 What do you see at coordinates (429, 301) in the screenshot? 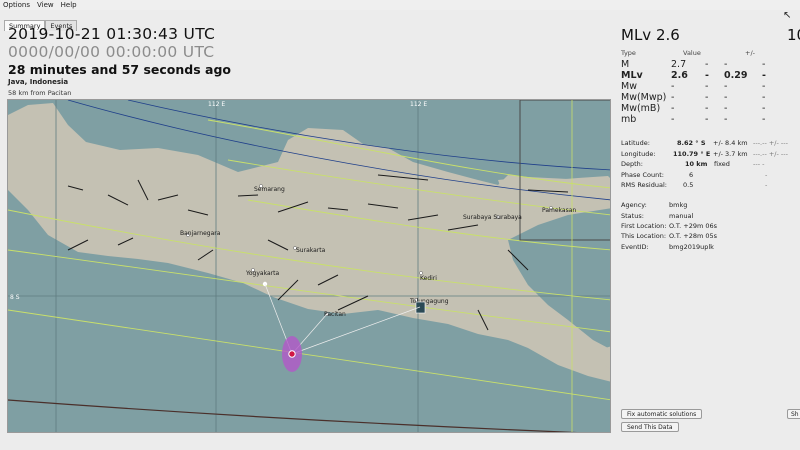
I see `city-tulungagung: Tulungagung` at bounding box center [429, 301].